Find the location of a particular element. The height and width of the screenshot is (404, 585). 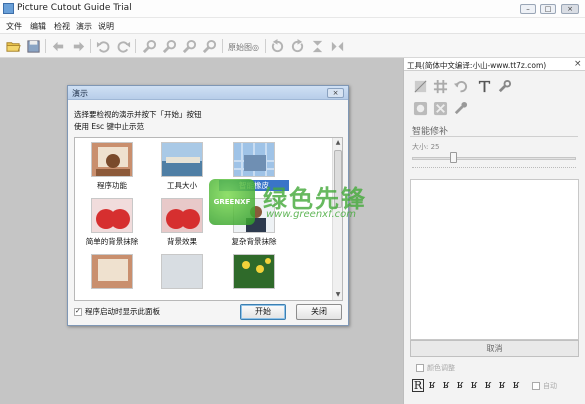

zoom-in-icon is located at coordinates (149, 46).